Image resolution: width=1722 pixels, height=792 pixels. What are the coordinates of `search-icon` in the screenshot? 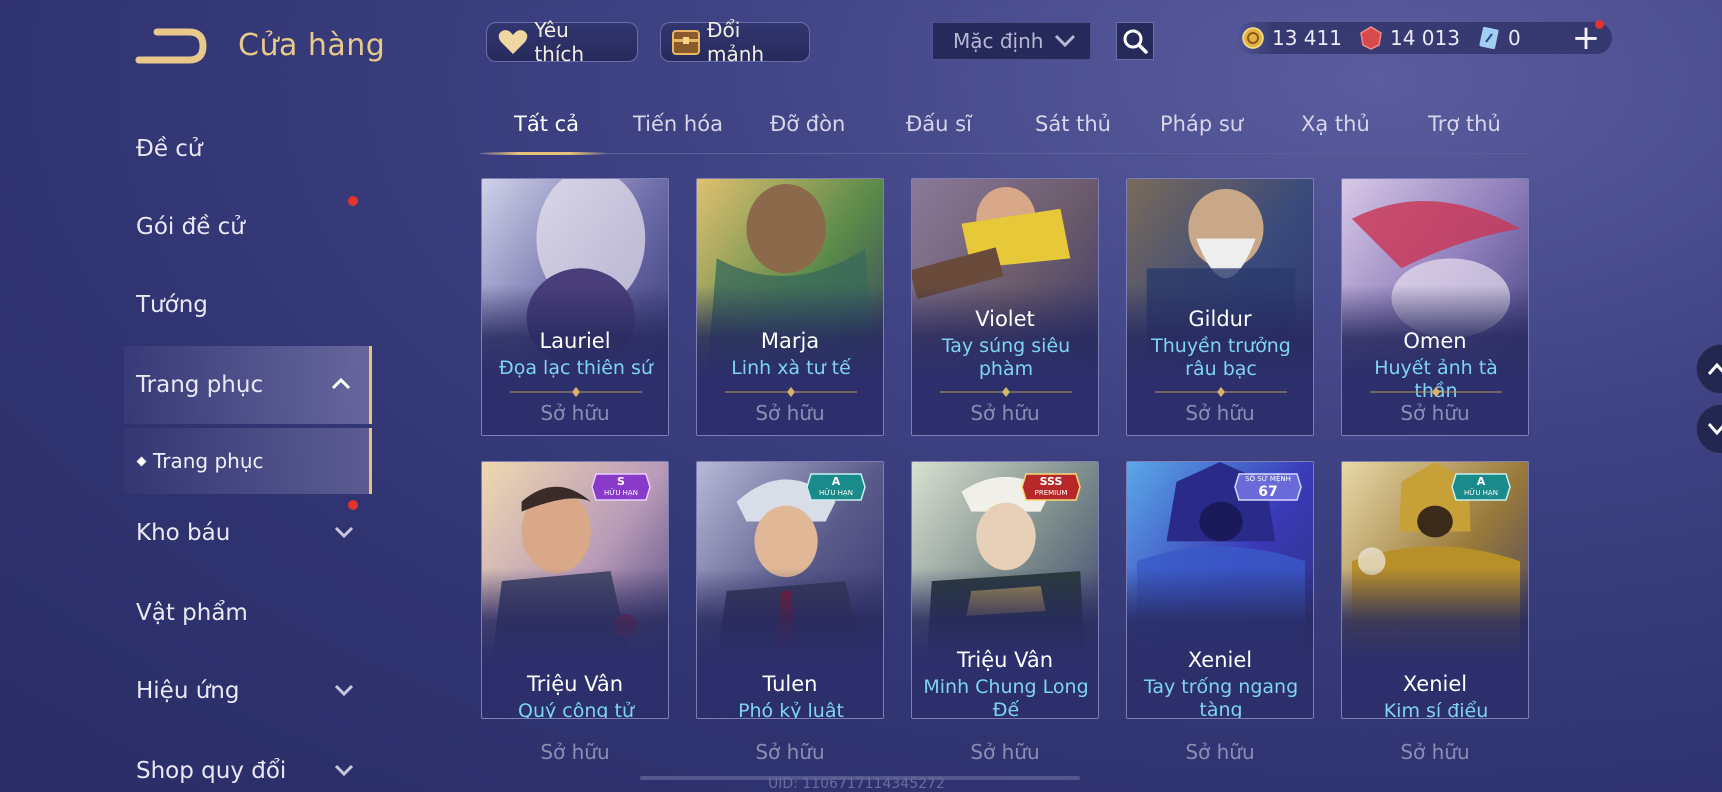 It's located at (1135, 41).